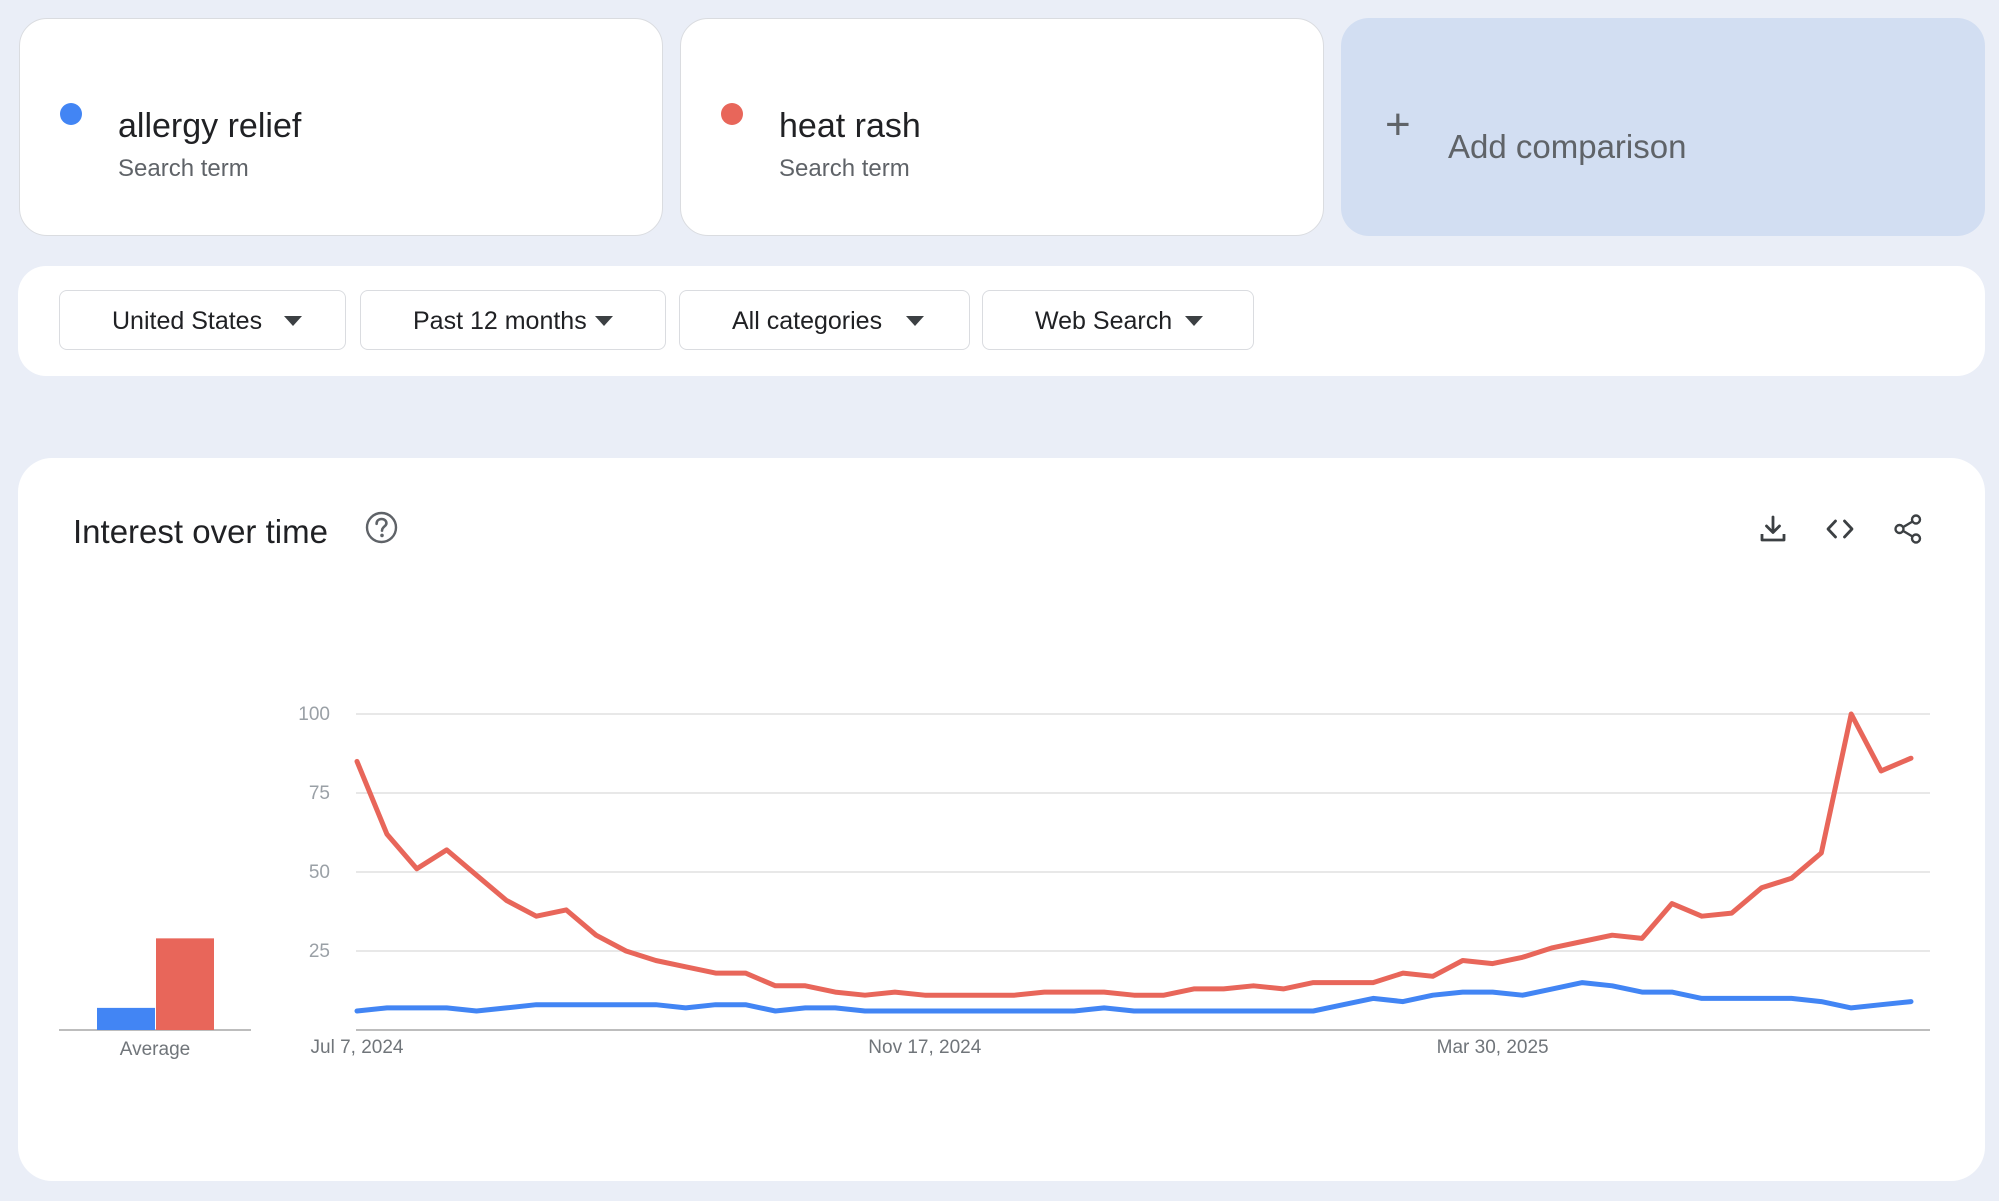 This screenshot has width=1999, height=1201. I want to click on average-bars: Average, so click(155, 999).